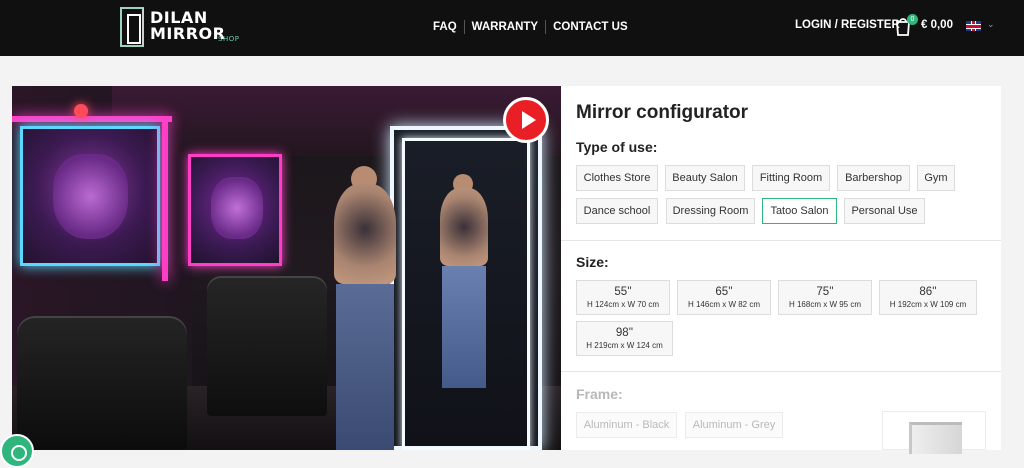  I want to click on type-option-clothes-store: Clothes Store, so click(617, 178).